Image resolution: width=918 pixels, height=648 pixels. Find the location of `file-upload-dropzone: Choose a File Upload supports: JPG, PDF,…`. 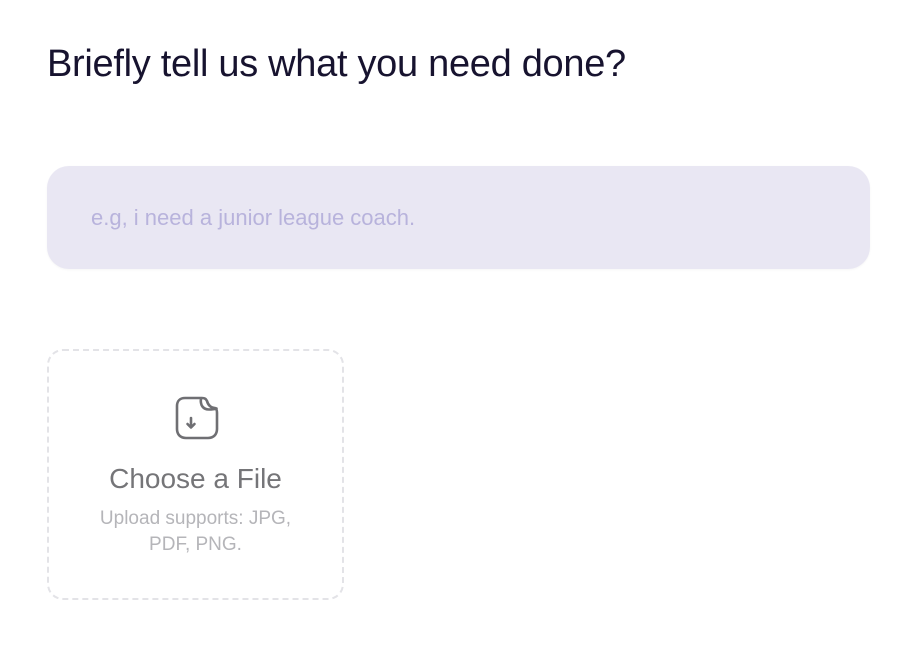

file-upload-dropzone: Choose a File Upload supports: JPG, PDF,… is located at coordinates (195, 474).